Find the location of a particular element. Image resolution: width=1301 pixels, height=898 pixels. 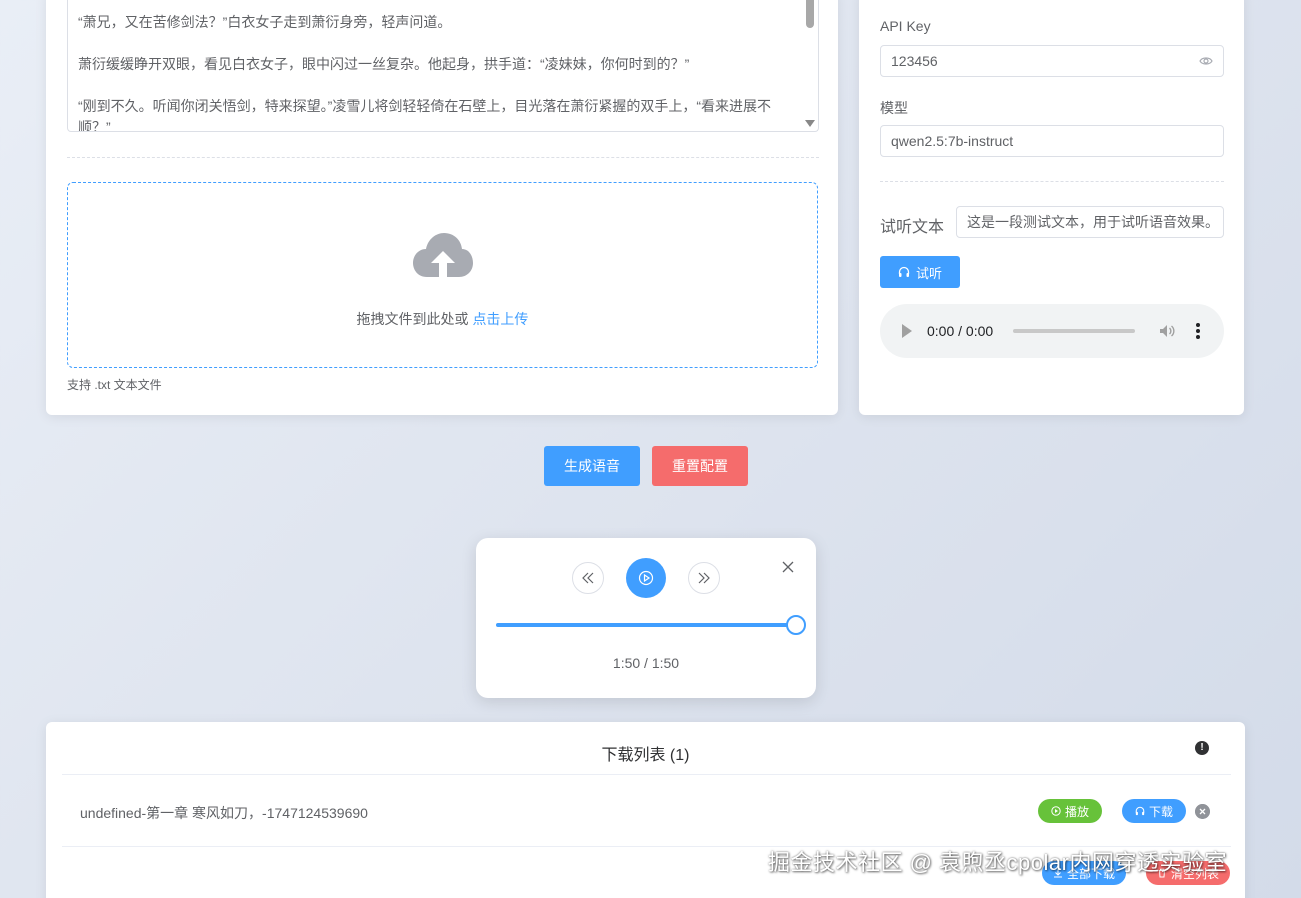

api-key-label: API Key is located at coordinates (905, 26).